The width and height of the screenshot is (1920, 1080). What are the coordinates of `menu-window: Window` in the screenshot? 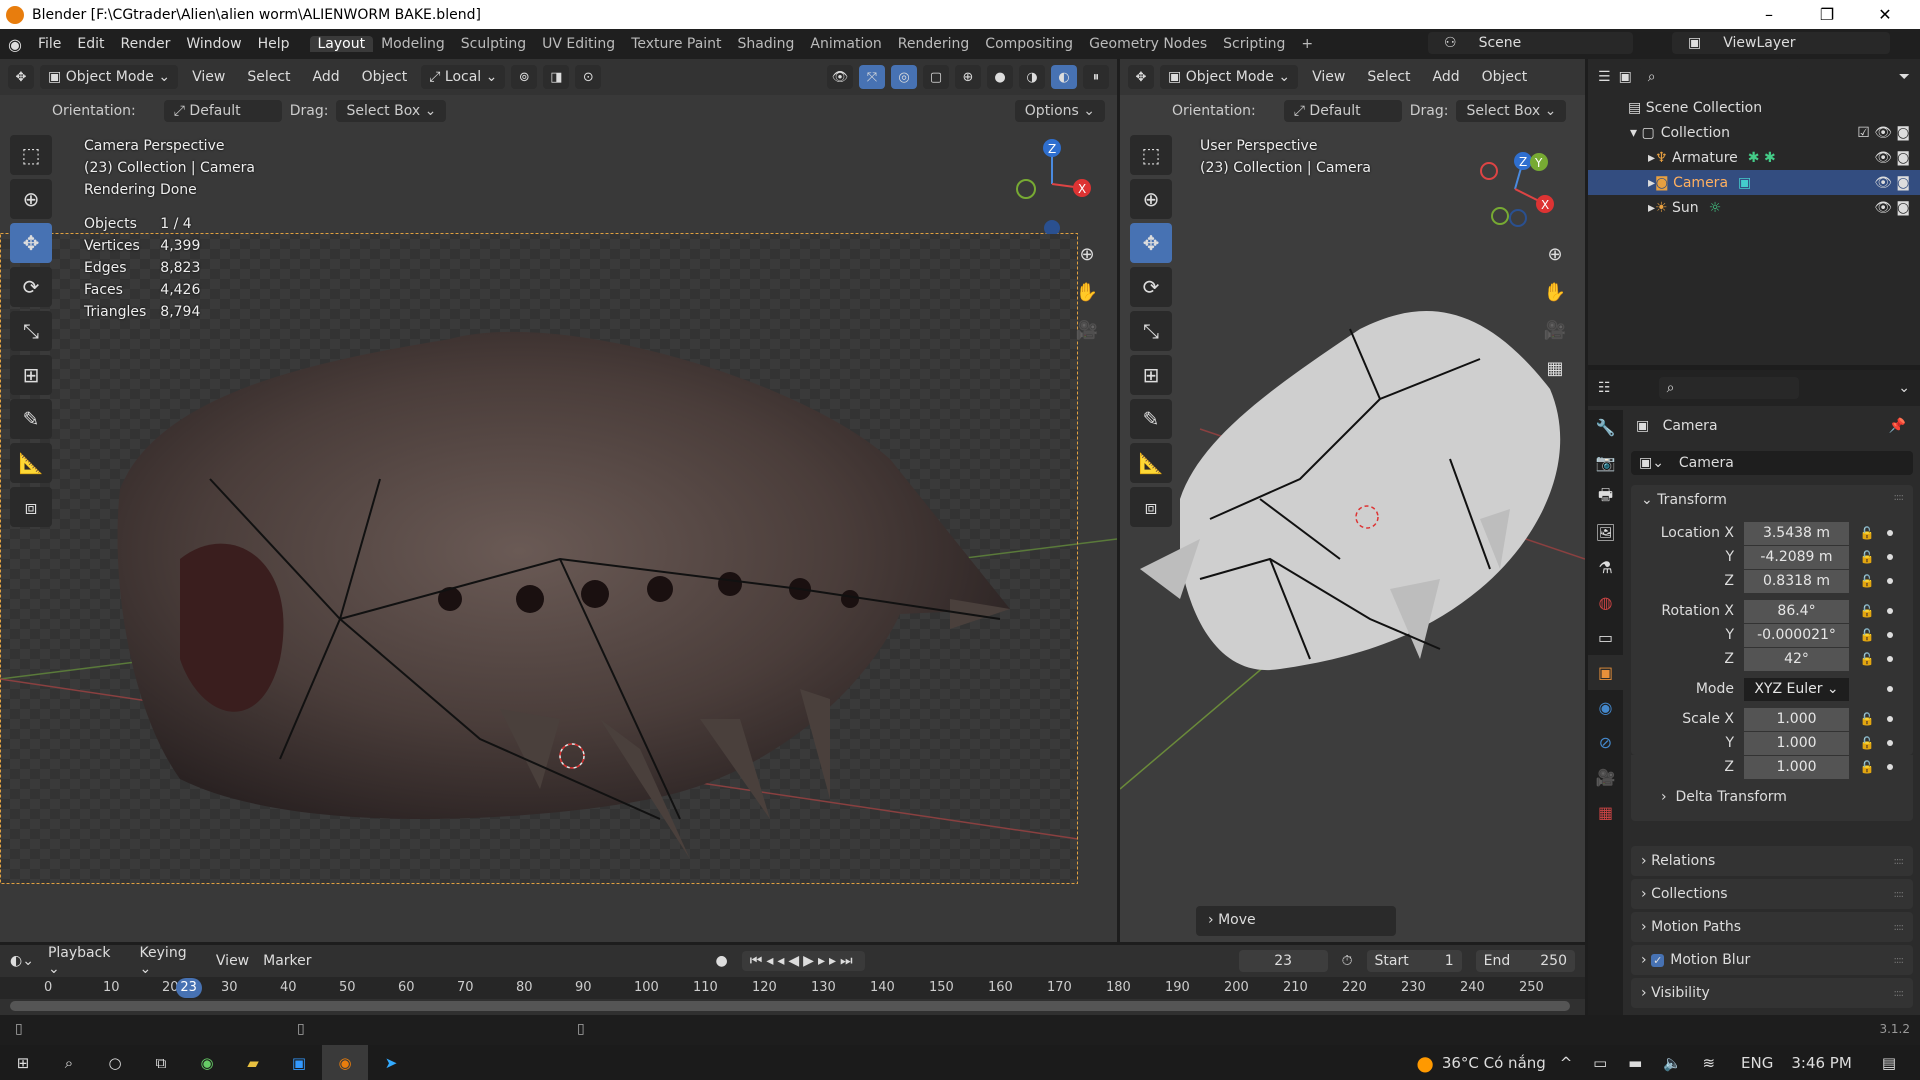 It's located at (213, 44).